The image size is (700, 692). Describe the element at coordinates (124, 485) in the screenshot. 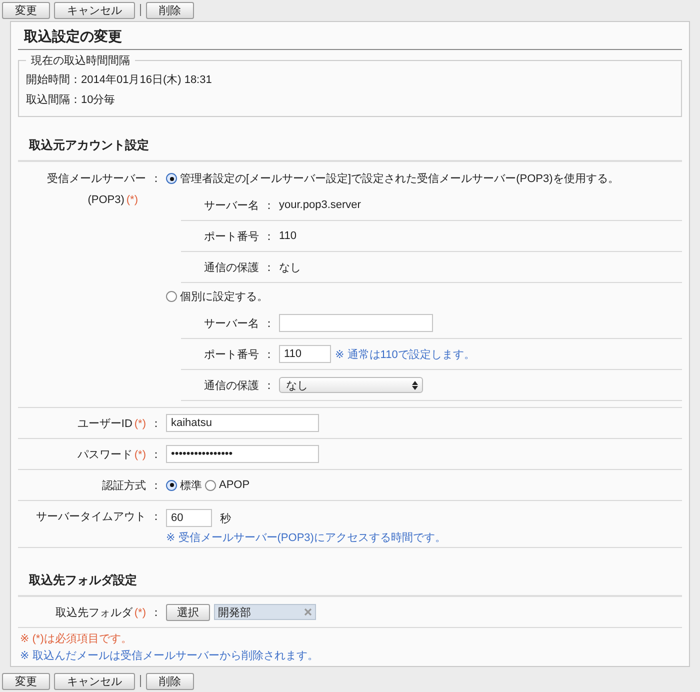

I see `field-label: 認証方式` at that location.